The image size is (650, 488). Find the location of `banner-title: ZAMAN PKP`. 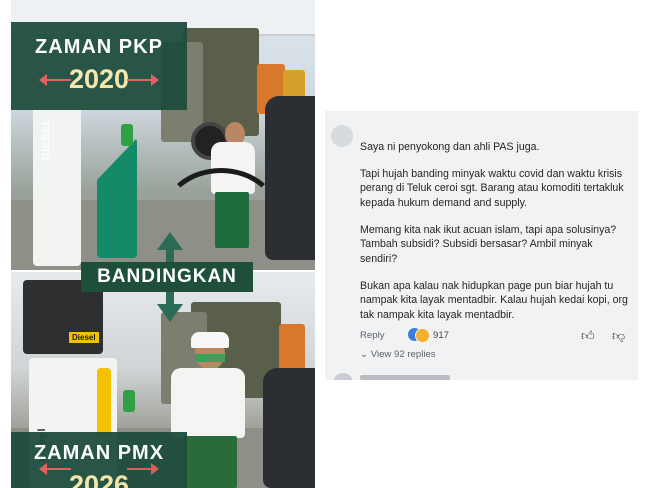

banner-title: ZAMAN PKP is located at coordinates (99, 47).